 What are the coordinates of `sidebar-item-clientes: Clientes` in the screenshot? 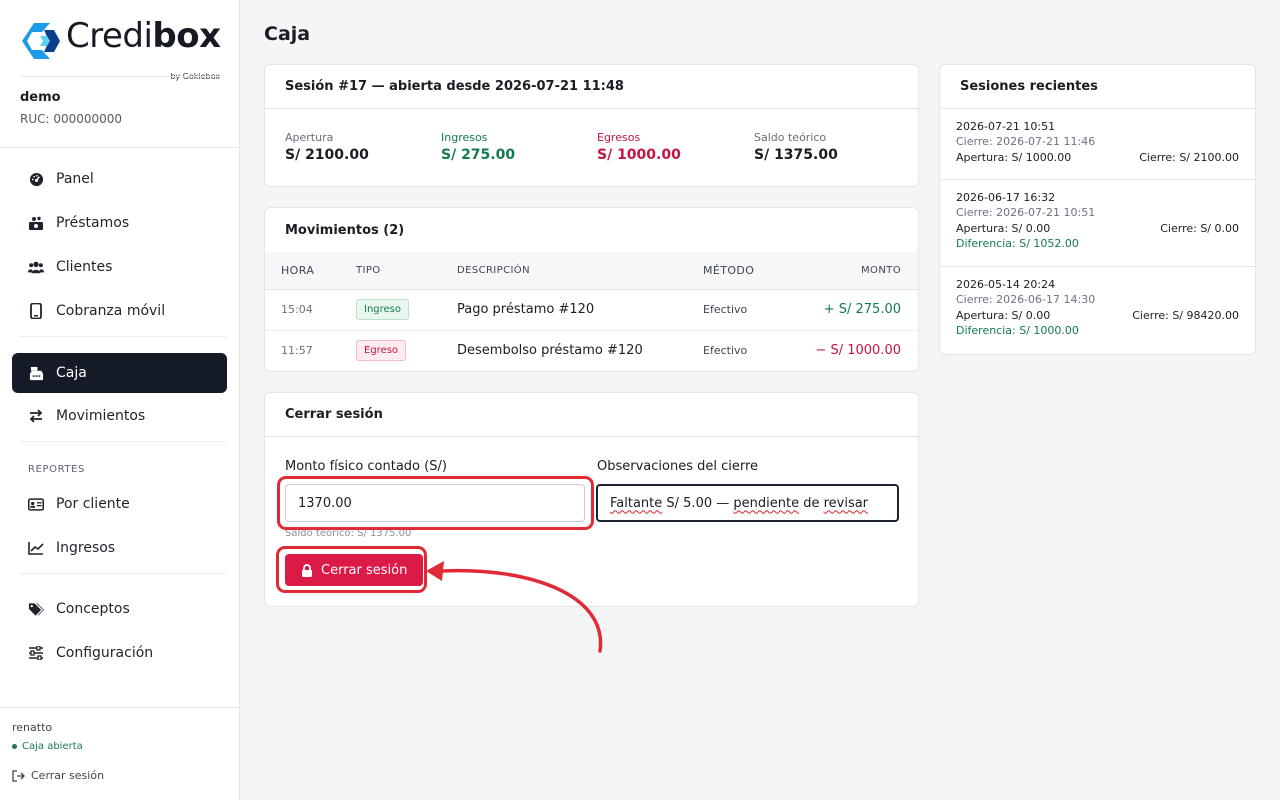 It's located at (119, 267).